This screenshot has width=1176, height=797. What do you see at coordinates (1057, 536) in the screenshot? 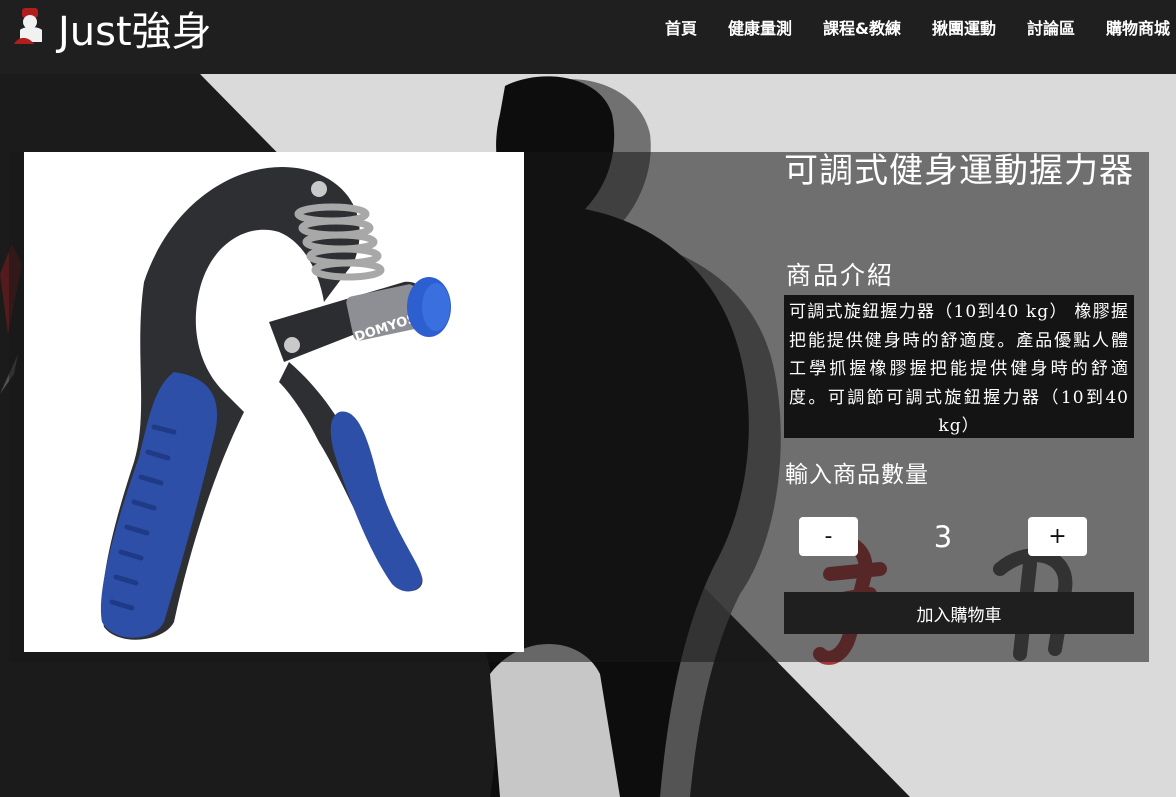
I see `quantity-increment-button: +` at bounding box center [1057, 536].